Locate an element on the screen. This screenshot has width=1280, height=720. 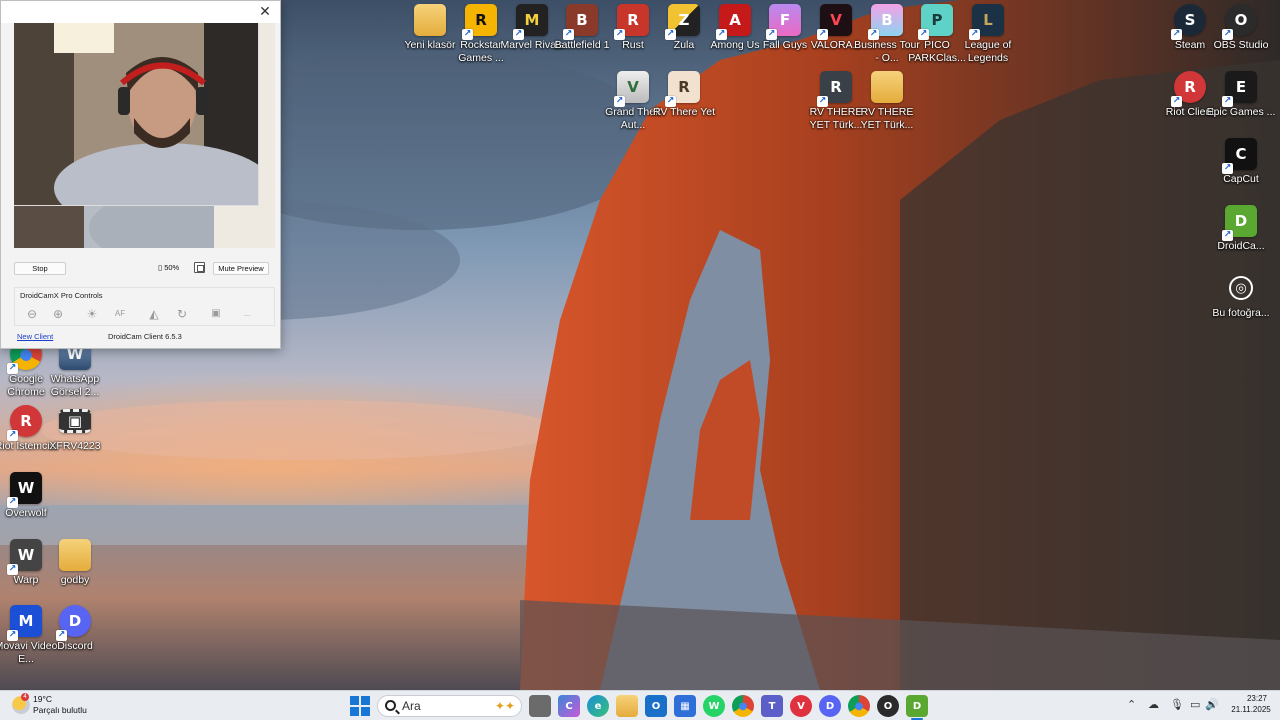
weather-description: Parçalı bulutlu is located at coordinates (60, 710).